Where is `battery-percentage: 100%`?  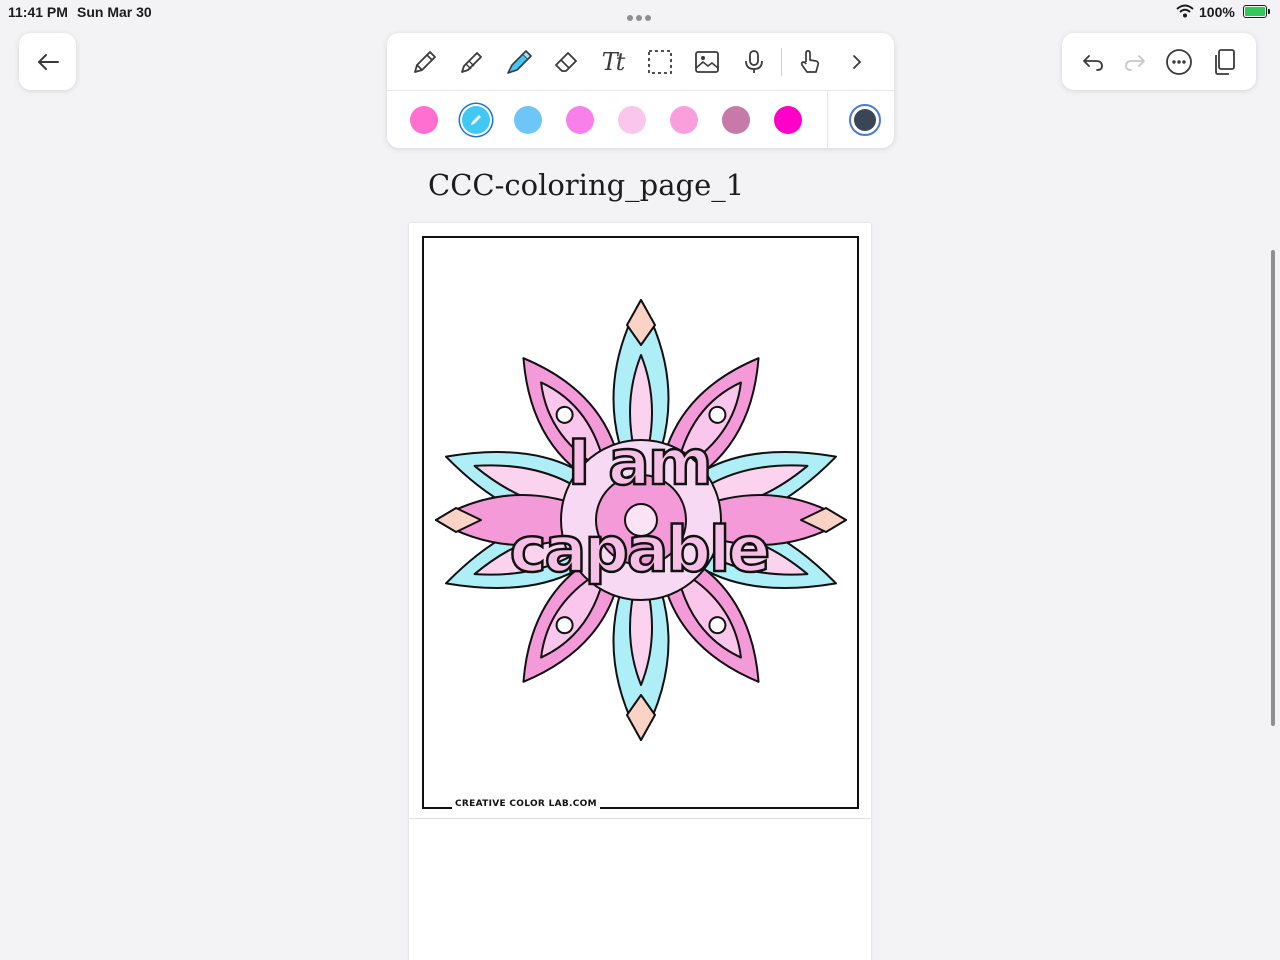
battery-percentage: 100% is located at coordinates (1217, 12).